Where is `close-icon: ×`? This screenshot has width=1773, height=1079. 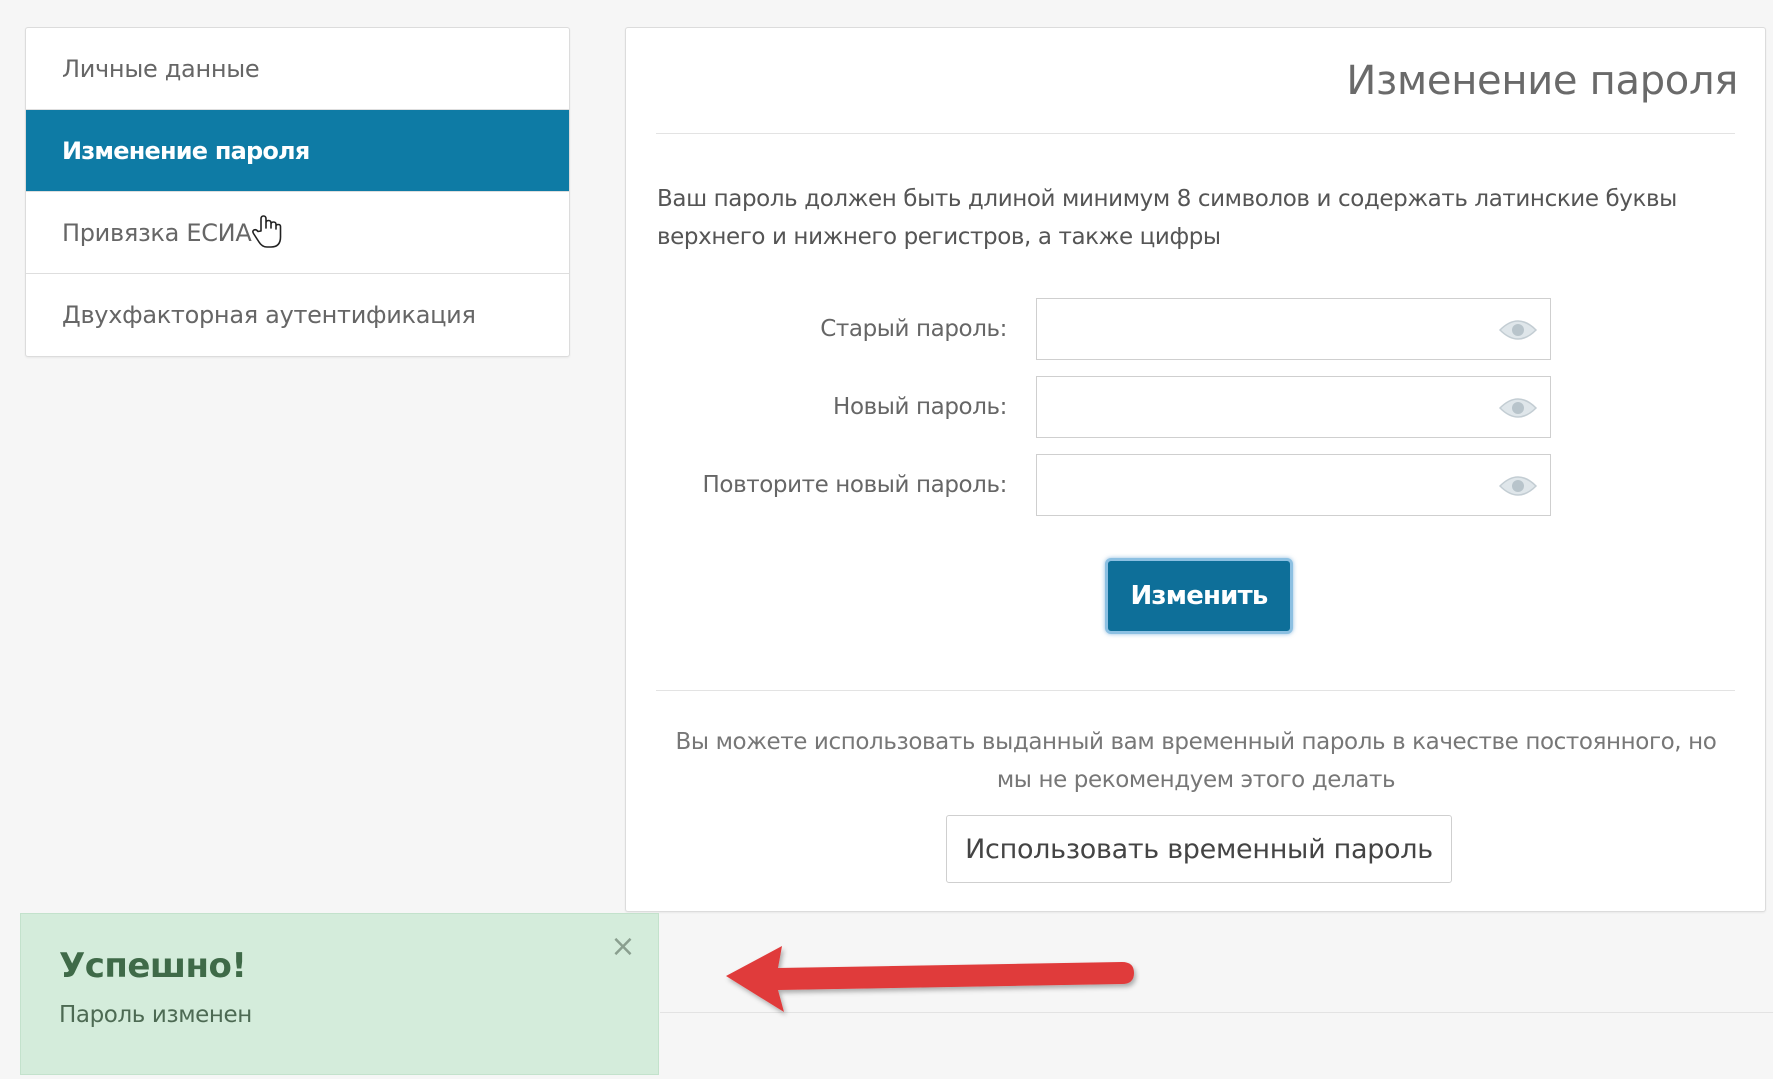
close-icon: × is located at coordinates (623, 947).